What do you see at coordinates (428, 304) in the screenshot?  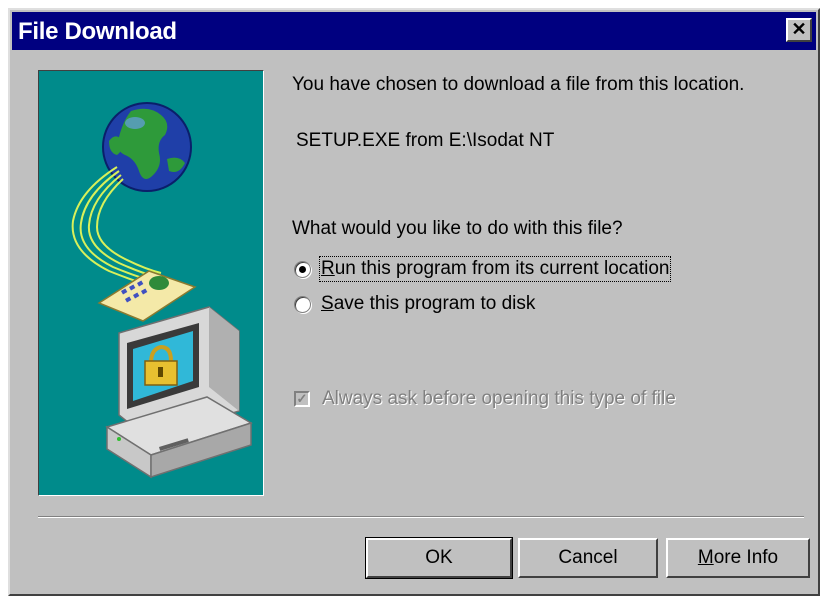 I see `save-option-label: Save this program to disk` at bounding box center [428, 304].